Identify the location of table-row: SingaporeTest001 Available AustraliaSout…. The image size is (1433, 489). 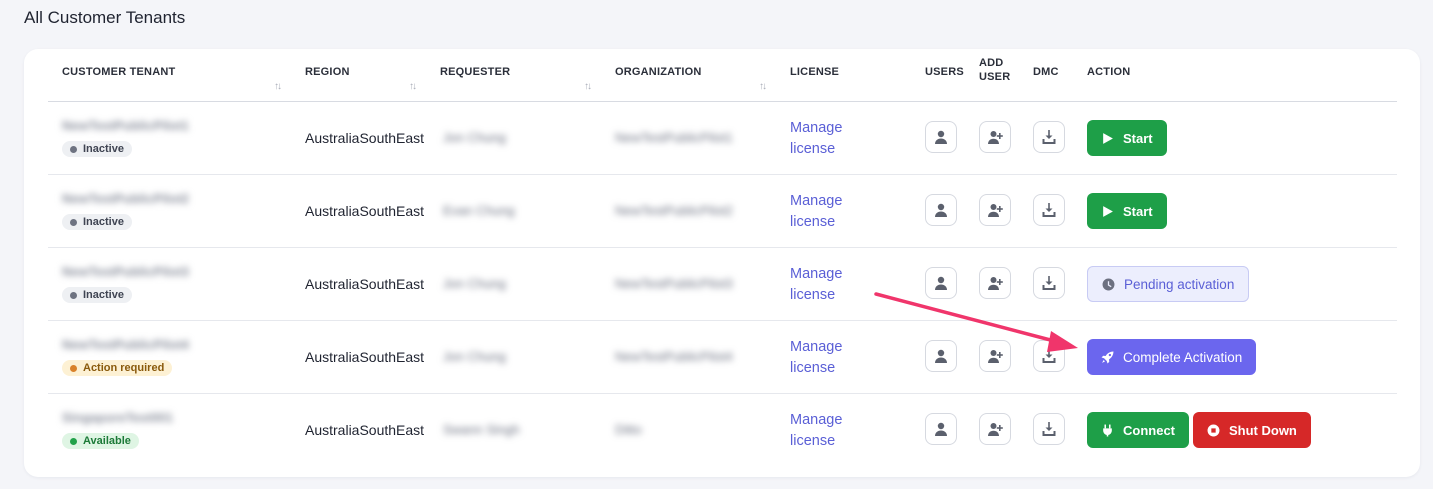
(722, 430).